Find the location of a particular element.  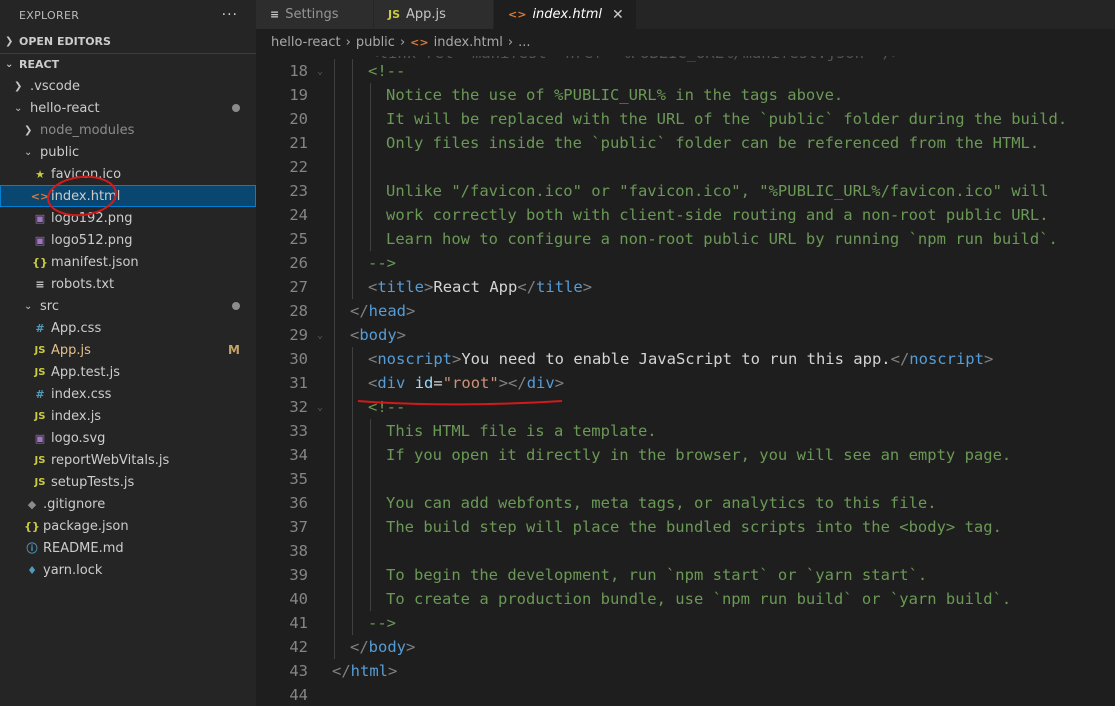

workspace-label: REACT is located at coordinates (39, 64).